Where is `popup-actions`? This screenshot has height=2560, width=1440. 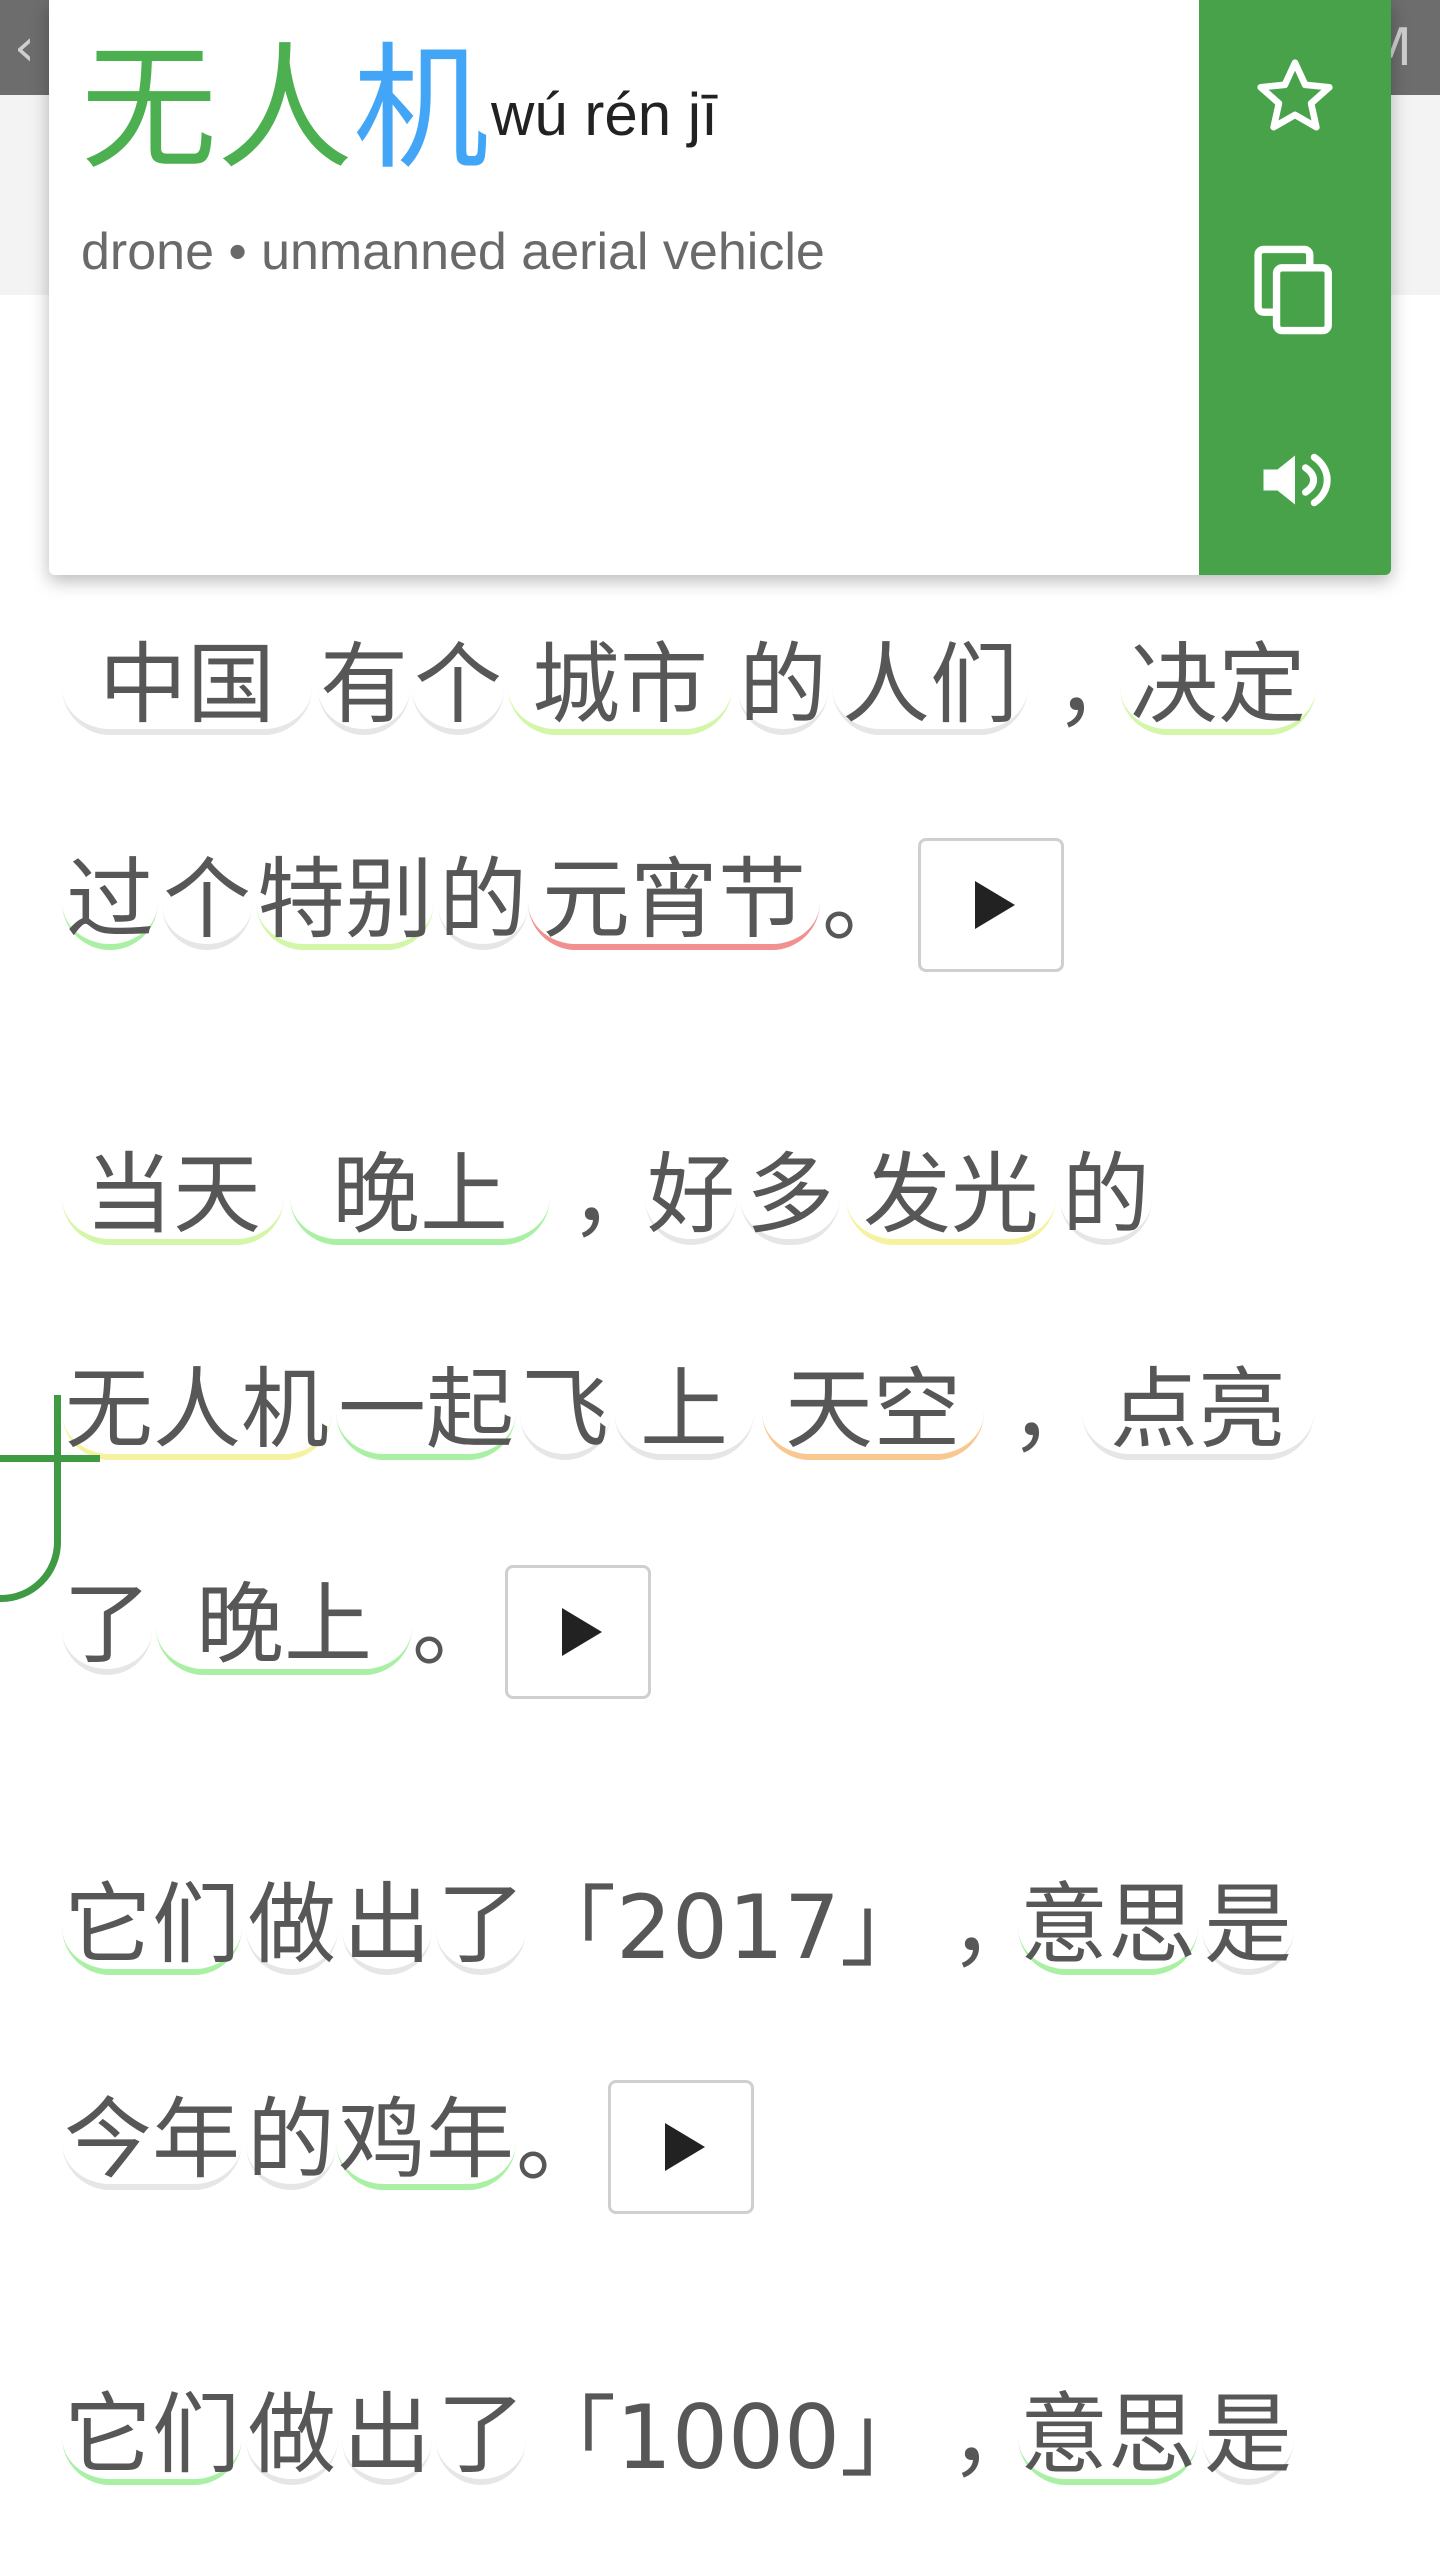 popup-actions is located at coordinates (1295, 287).